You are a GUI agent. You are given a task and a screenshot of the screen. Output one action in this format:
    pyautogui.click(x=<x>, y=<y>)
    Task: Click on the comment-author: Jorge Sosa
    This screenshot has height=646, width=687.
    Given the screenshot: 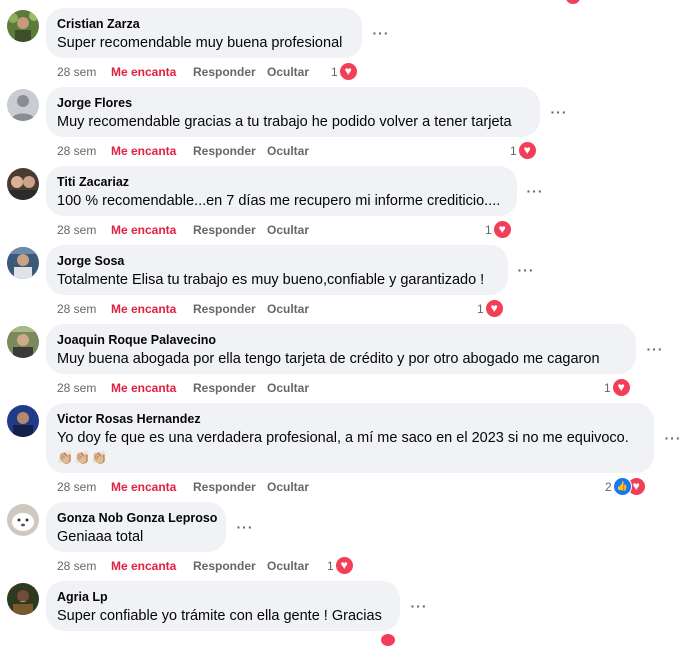 What is the action you would take?
    pyautogui.click(x=276, y=261)
    